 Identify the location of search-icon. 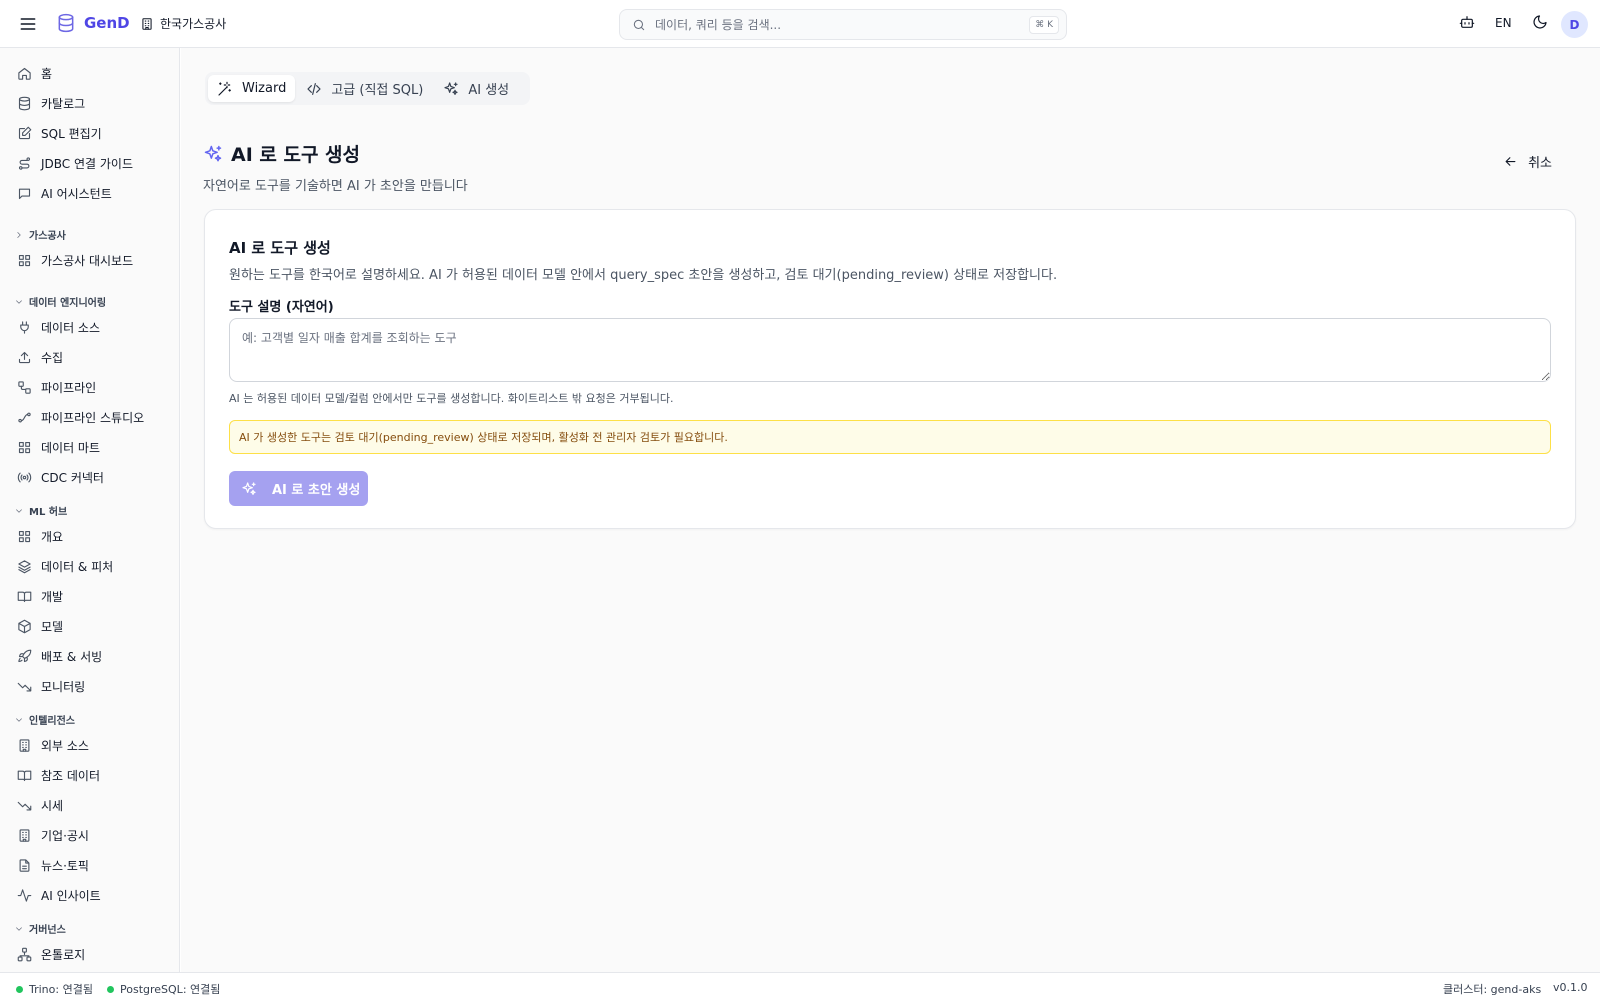
(639, 25).